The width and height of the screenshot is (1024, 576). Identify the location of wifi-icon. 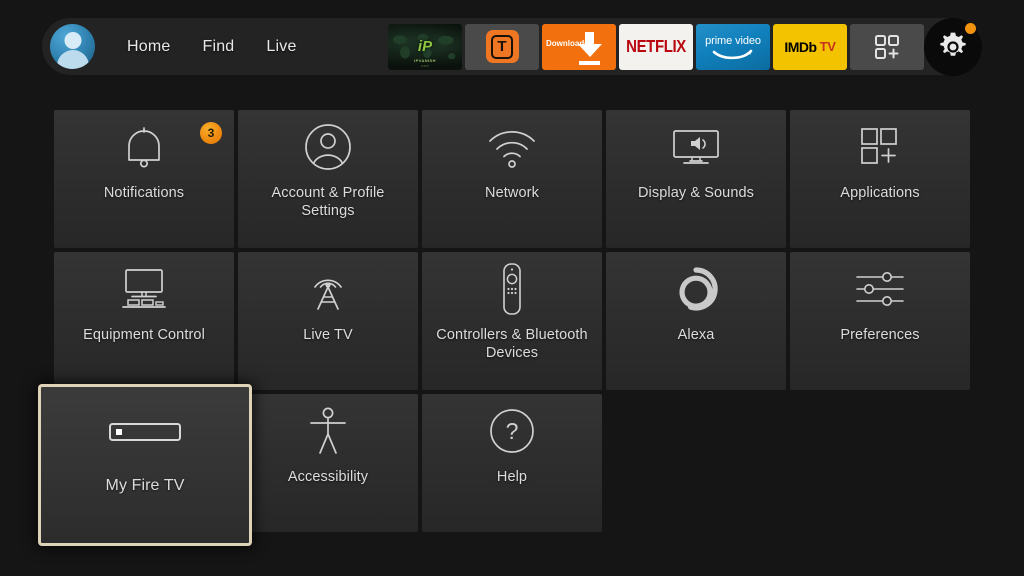
(512, 149).